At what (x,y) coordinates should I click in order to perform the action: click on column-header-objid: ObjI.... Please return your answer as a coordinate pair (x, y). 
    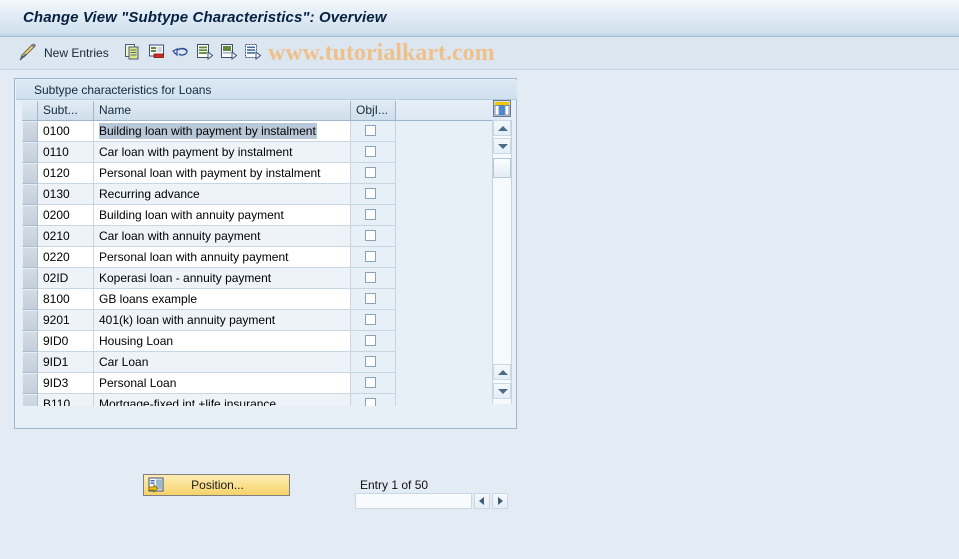
    Looking at the image, I should click on (373, 111).